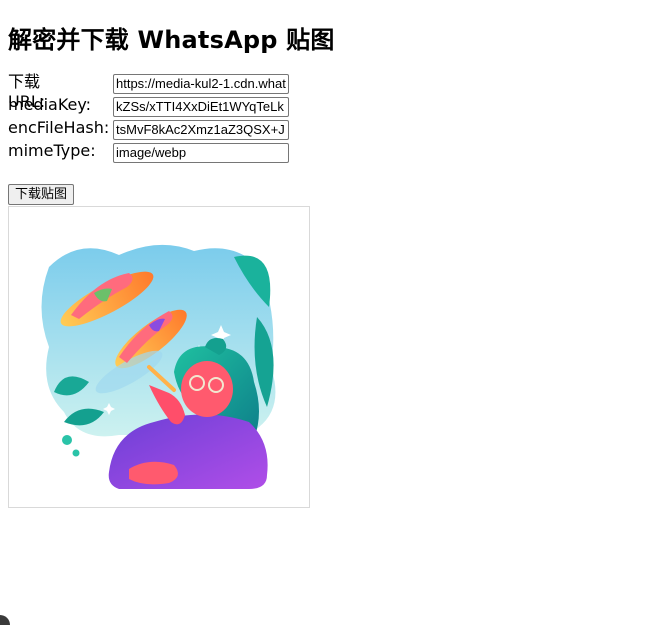 The image size is (665, 625). I want to click on mime-type-input, so click(201, 153).